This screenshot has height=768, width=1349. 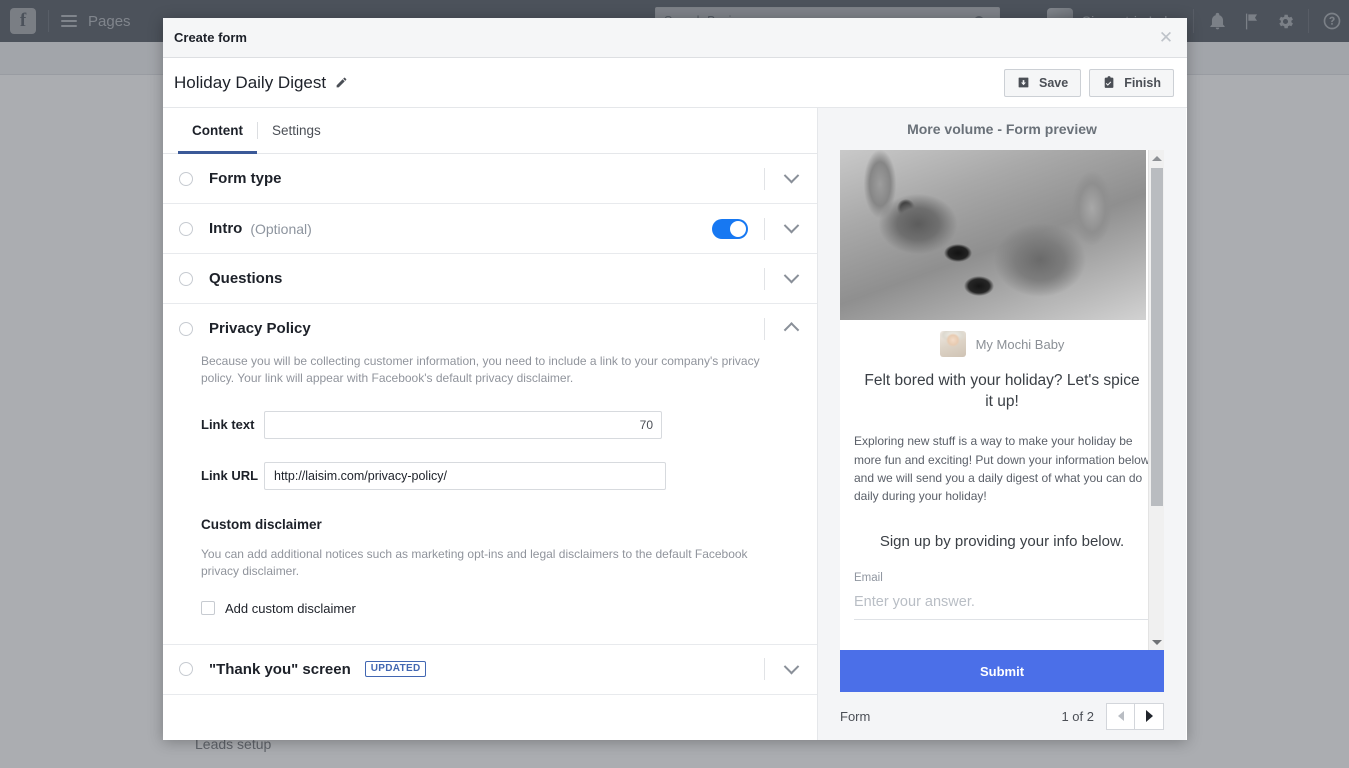 I want to click on modal-title: Create form, so click(x=210, y=37).